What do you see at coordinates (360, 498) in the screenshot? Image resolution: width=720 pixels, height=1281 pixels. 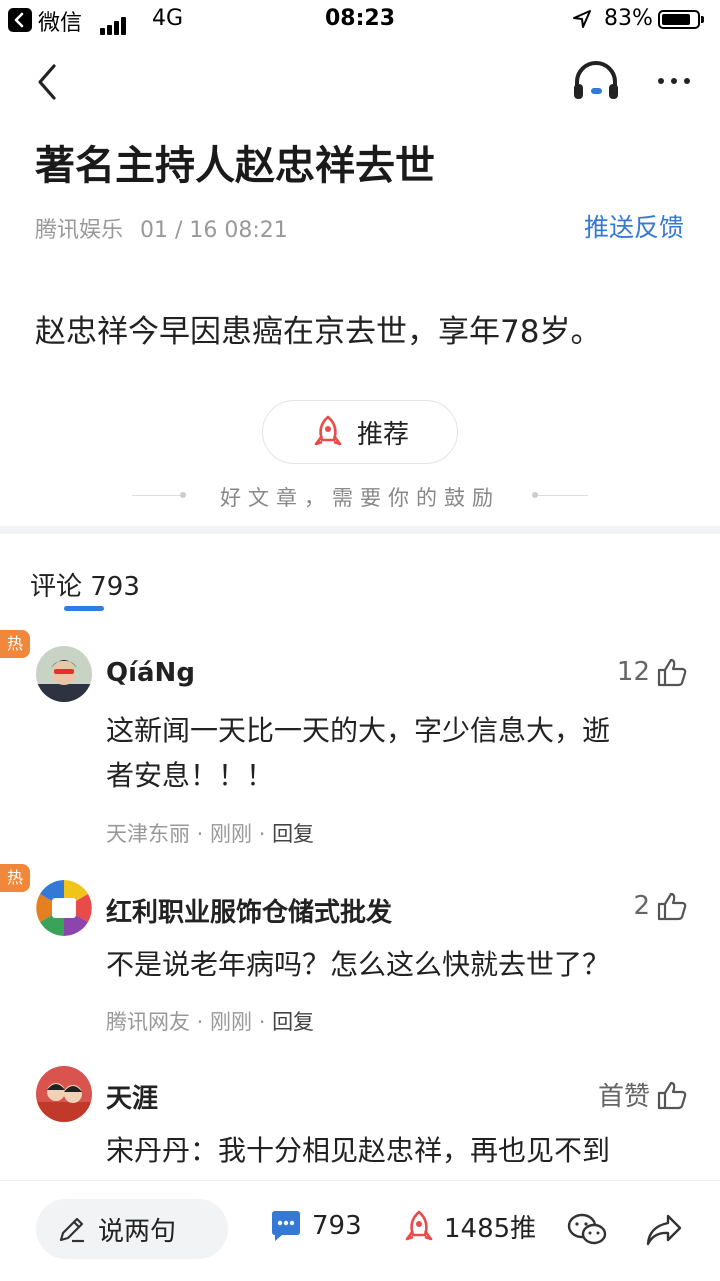 I see `encourage-text: 好文章，需要你的鼓励` at bounding box center [360, 498].